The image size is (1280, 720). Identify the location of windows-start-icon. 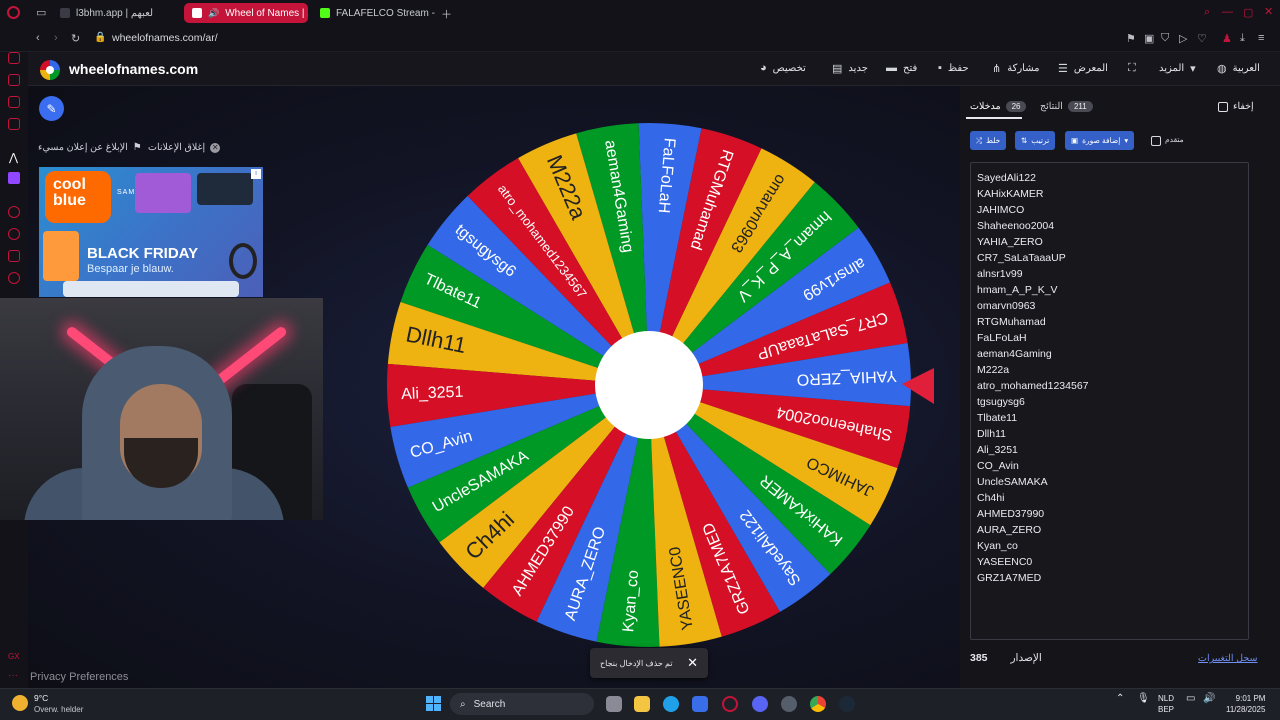
(433, 703).